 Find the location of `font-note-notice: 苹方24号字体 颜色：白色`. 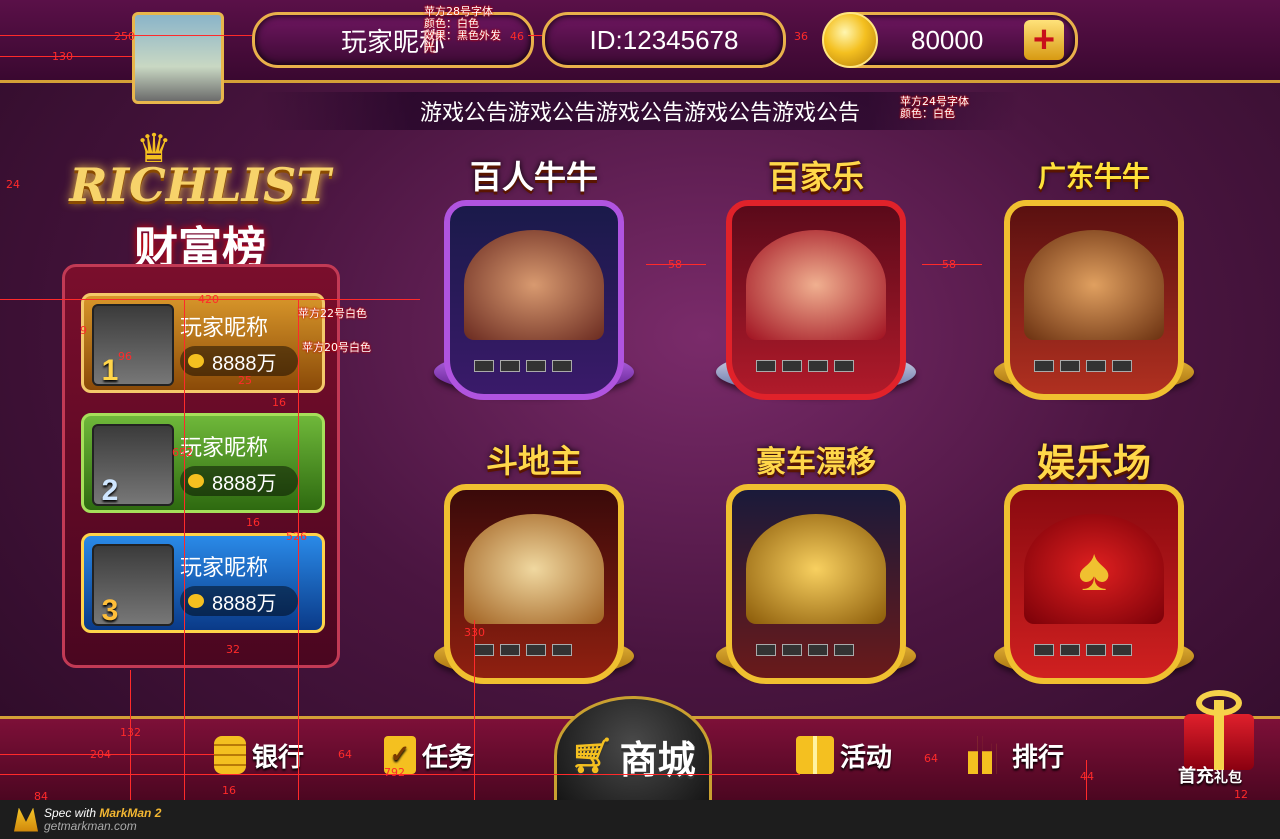

font-note-notice: 苹方24号字体 颜色：白色 is located at coordinates (934, 107).